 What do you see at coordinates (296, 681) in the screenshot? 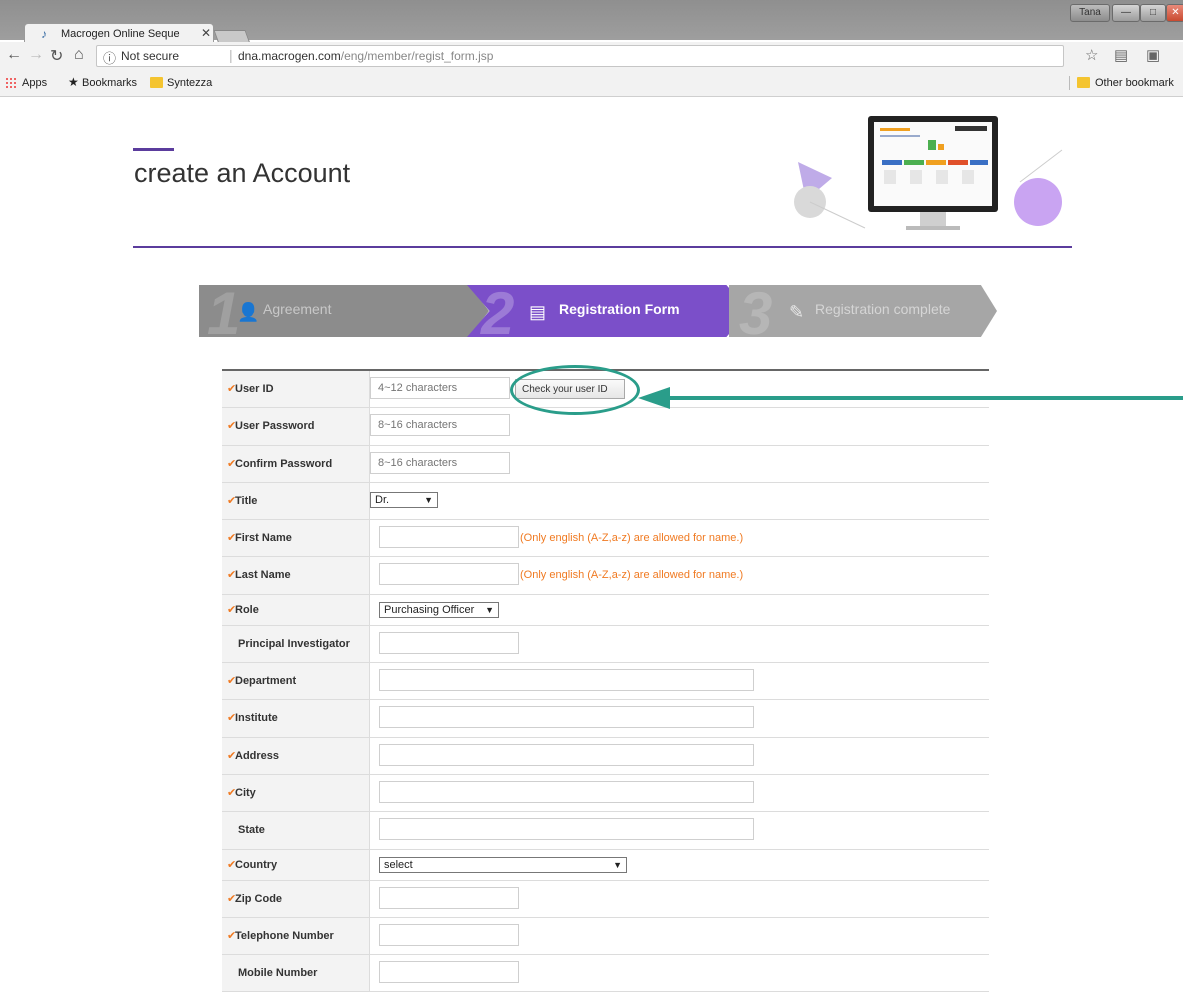
I see `field-label-cell: ✔ Department` at bounding box center [296, 681].